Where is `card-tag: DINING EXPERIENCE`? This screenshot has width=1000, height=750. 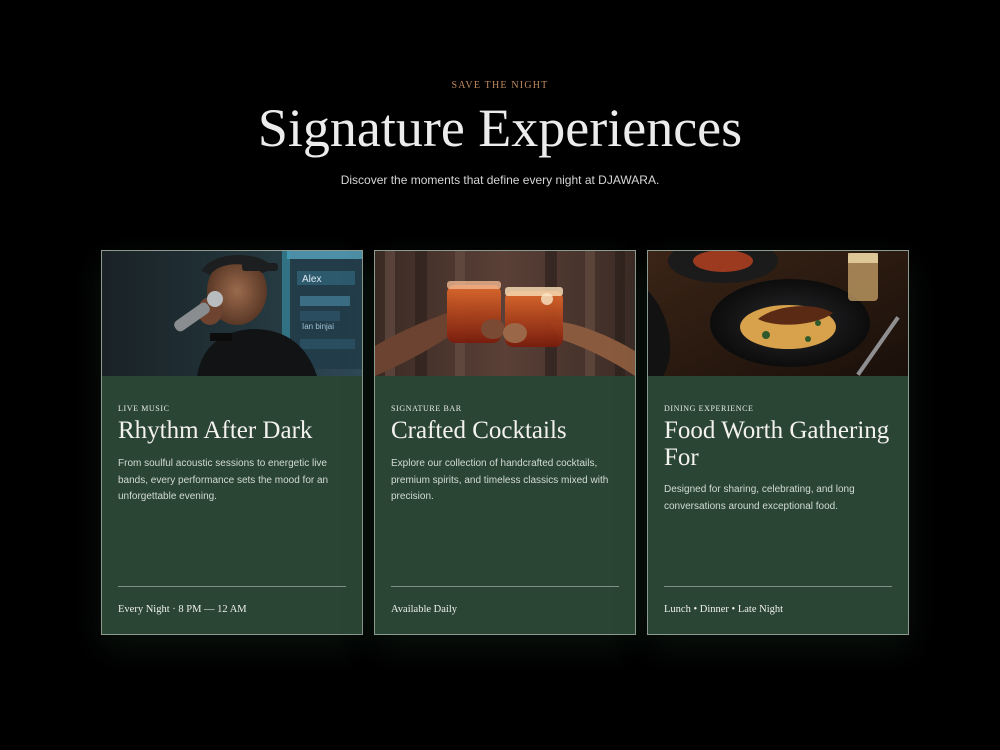 card-tag: DINING EXPERIENCE is located at coordinates (709, 408).